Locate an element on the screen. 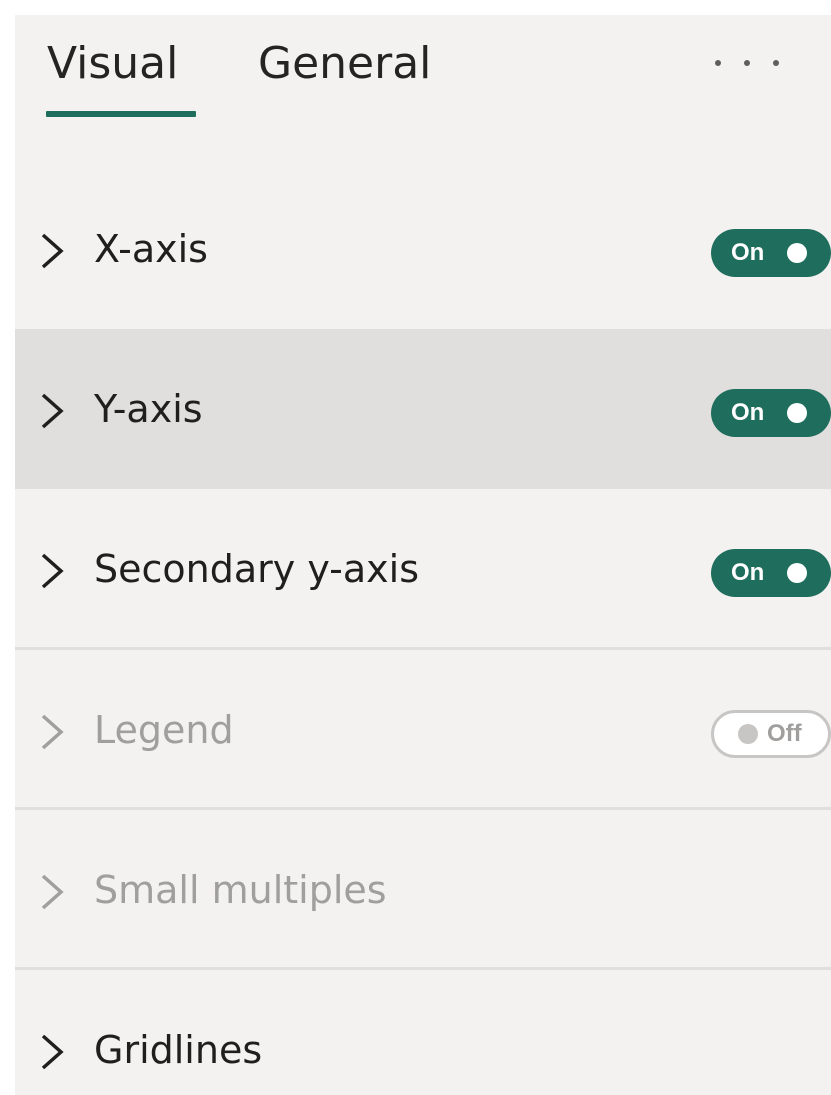 This screenshot has width=831, height=1095. section-label: Secondary y-axis is located at coordinates (256, 569).